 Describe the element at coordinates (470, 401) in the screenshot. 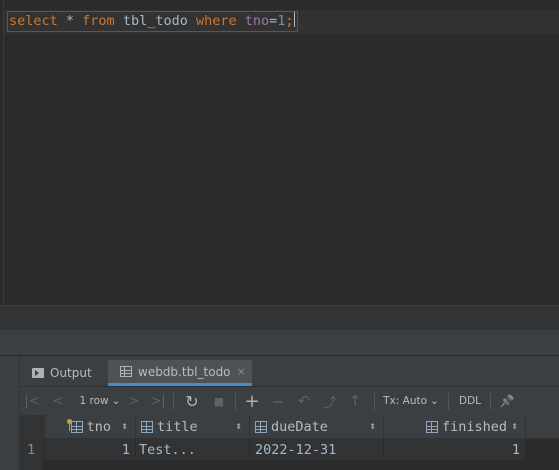

I see `ddl-button: DDL` at that location.